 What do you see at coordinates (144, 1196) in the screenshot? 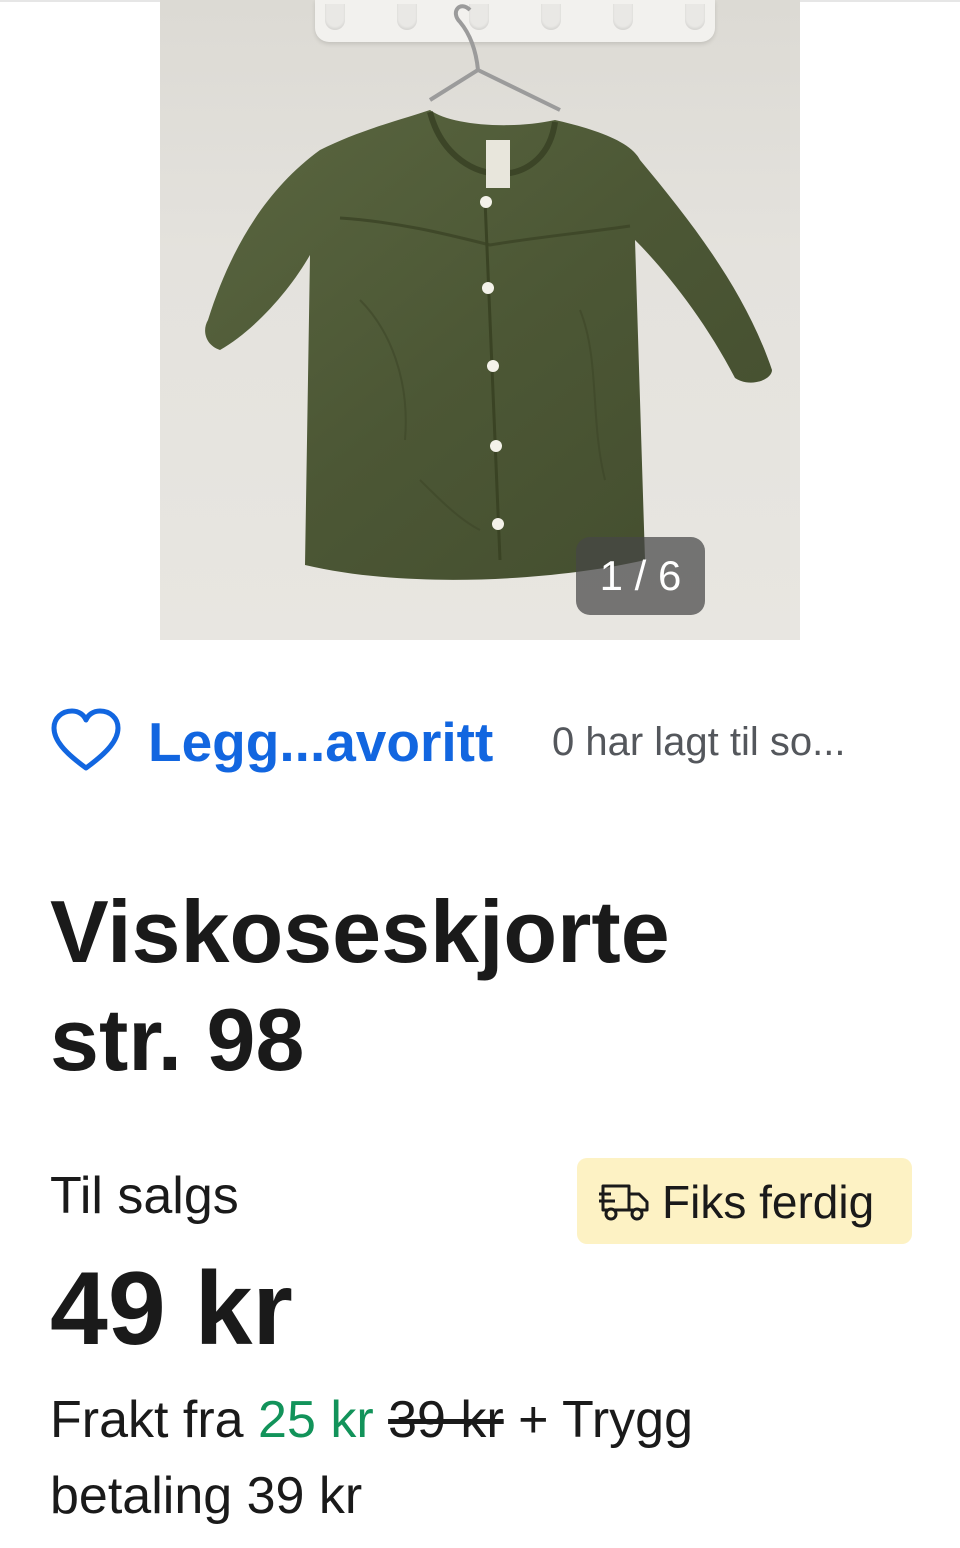
I see `listing-status: Til salgs` at bounding box center [144, 1196].